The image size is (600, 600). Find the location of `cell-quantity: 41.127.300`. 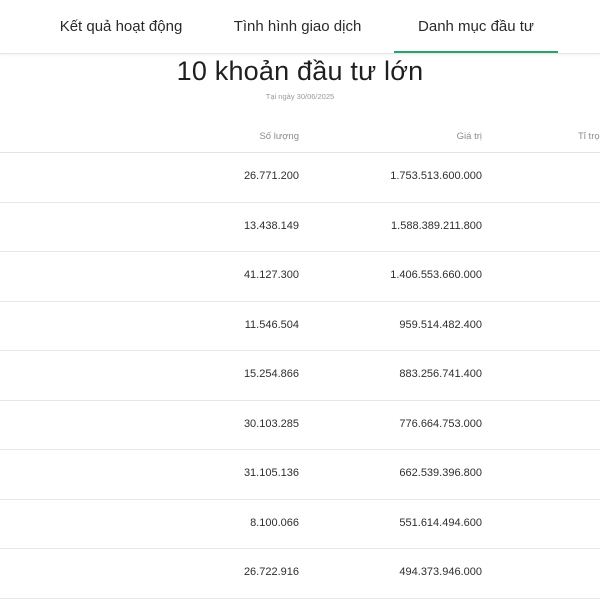

cell-quantity: 41.127.300 is located at coordinates (271, 275).